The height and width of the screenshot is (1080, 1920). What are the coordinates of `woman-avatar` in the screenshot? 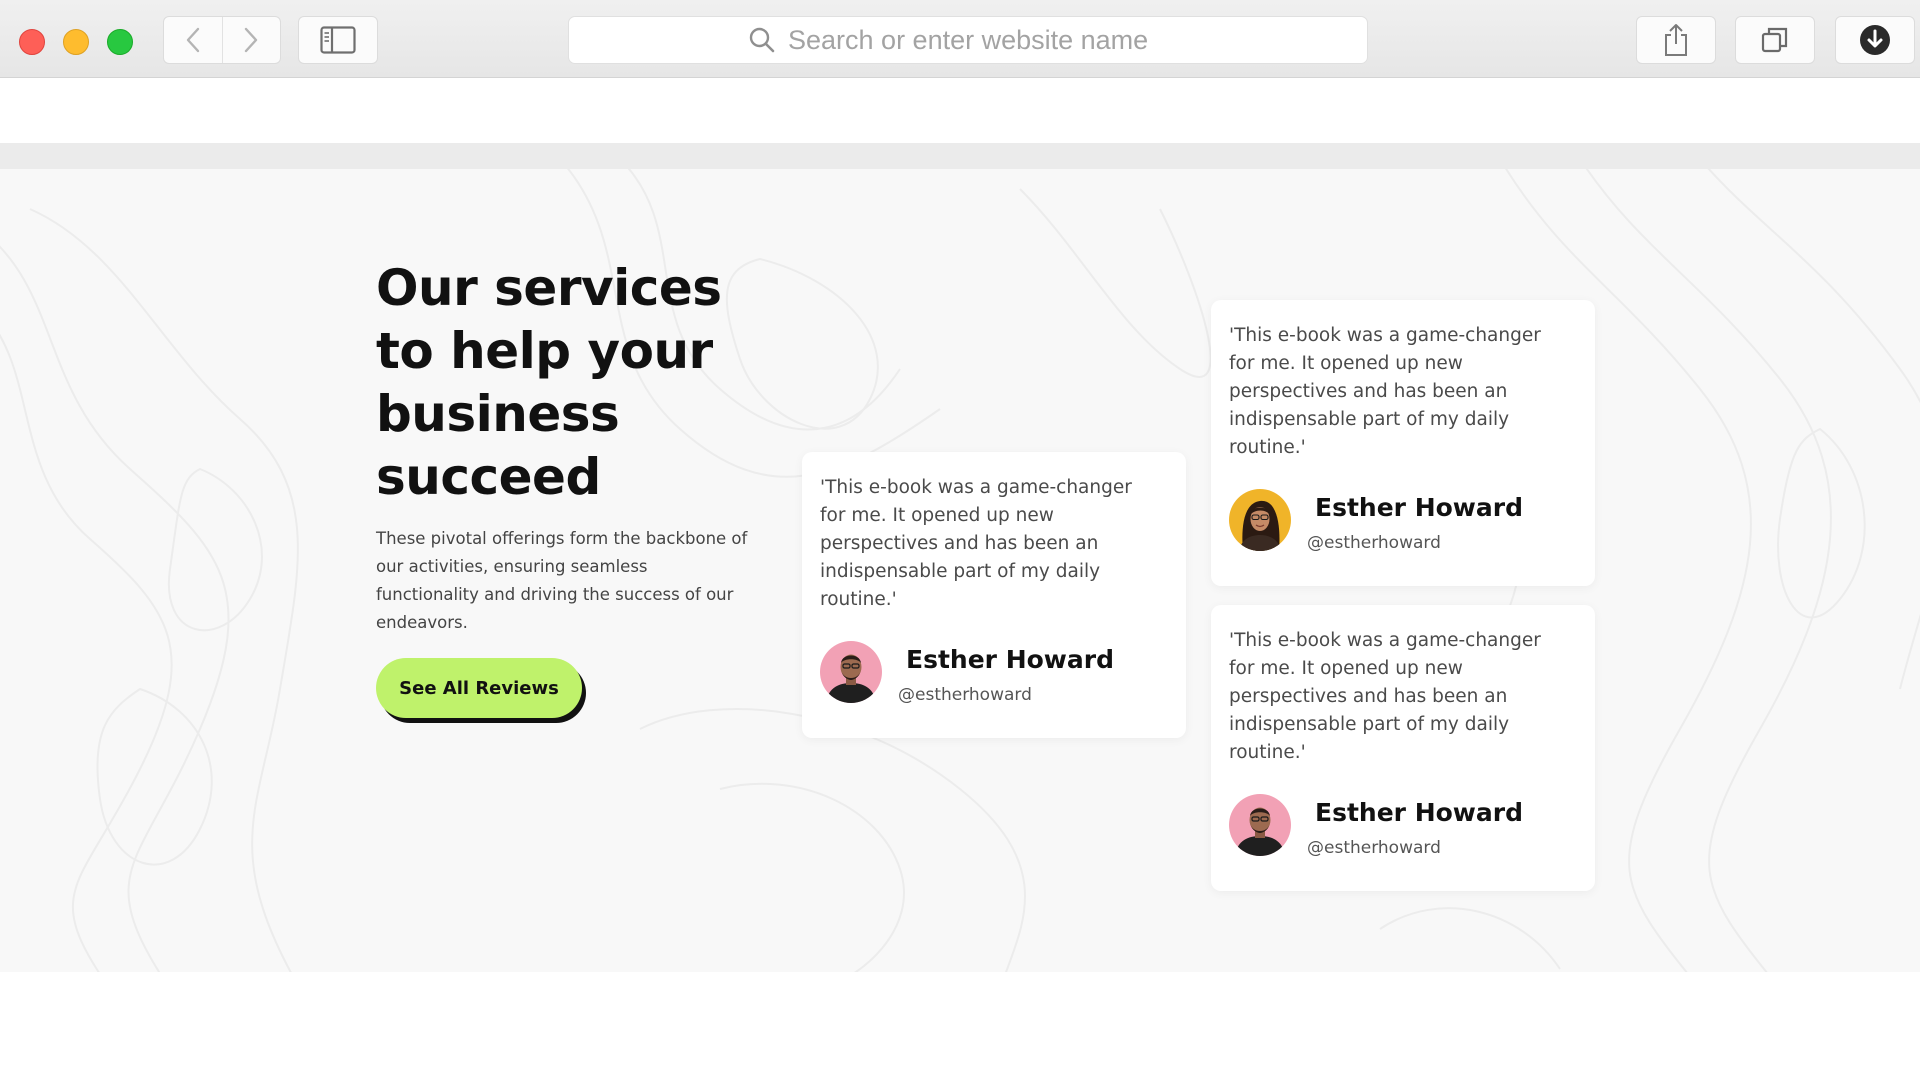 It's located at (1260, 520).